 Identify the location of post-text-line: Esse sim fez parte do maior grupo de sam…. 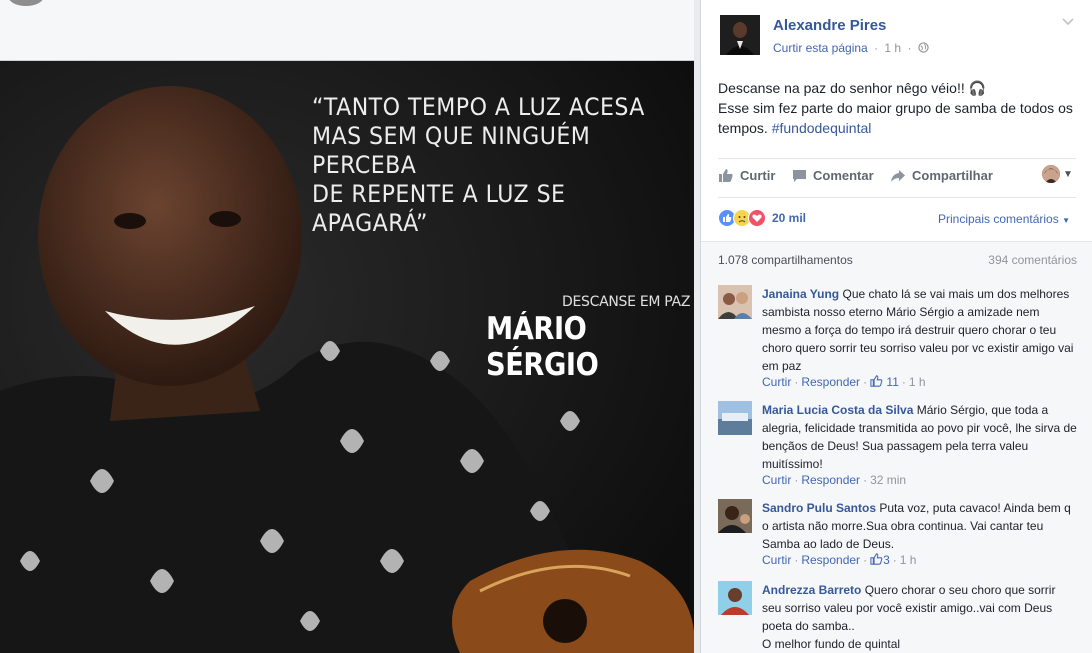
(895, 118).